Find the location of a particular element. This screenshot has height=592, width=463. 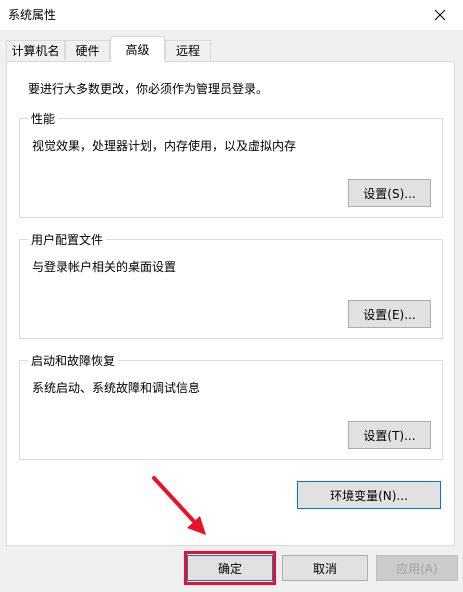

startup-recovery-title: 启动和故障恢复 is located at coordinates (73, 360).